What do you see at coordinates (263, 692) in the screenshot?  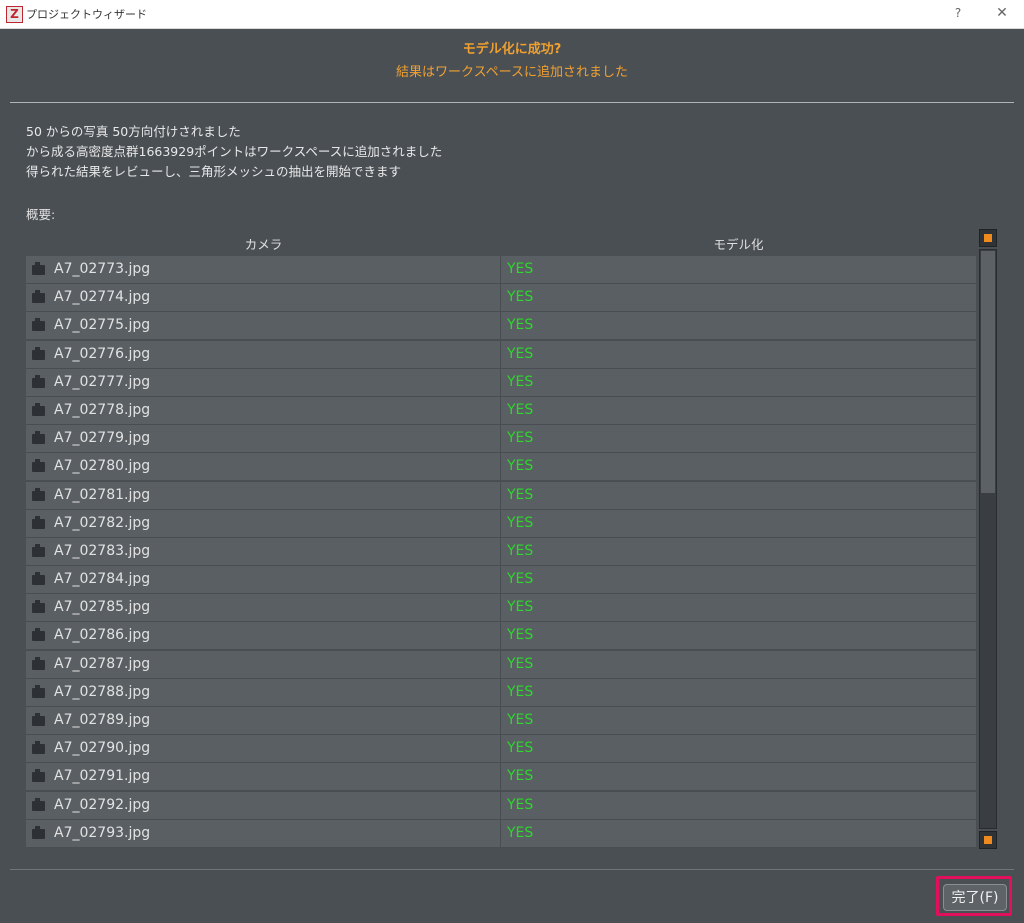 I see `camera-cell: A7_02788.jpg` at bounding box center [263, 692].